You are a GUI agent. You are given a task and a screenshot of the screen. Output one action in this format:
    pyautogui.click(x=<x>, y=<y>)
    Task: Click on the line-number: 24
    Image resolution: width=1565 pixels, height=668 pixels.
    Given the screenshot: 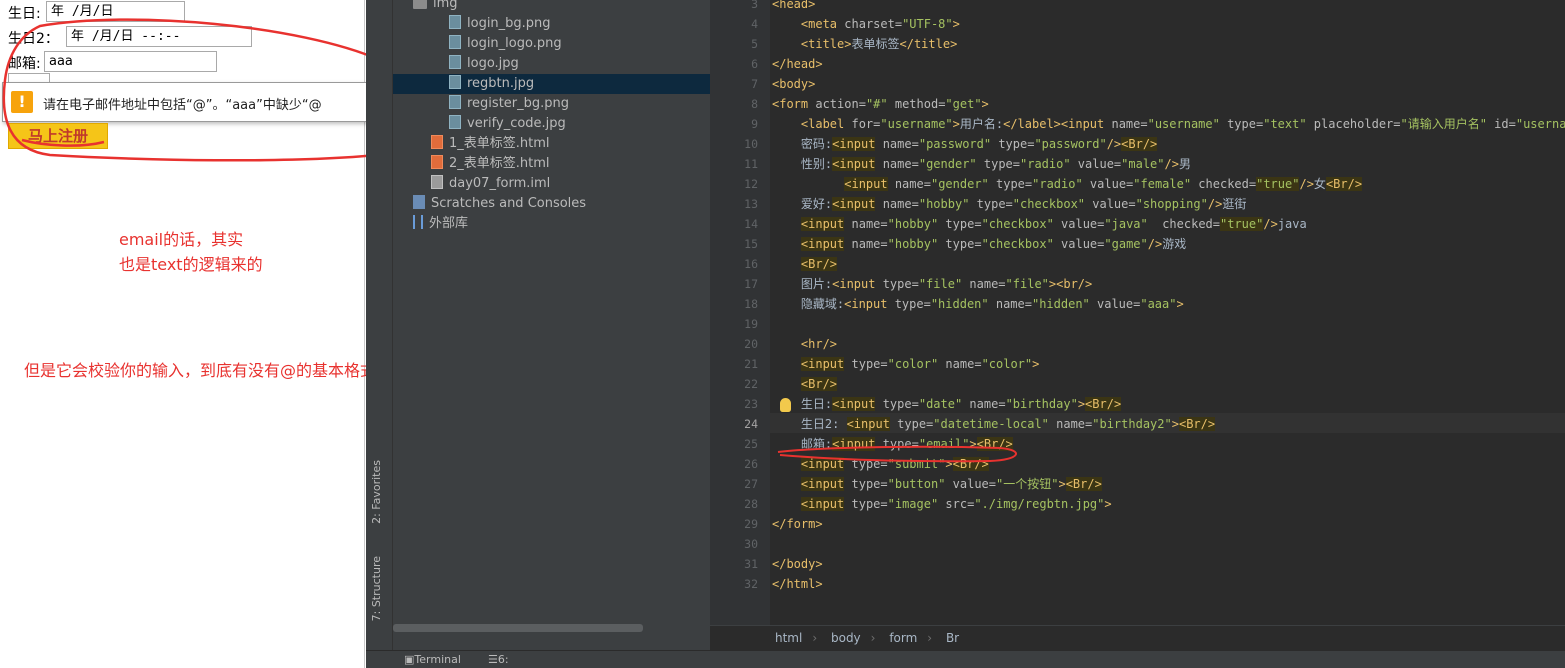 What is the action you would take?
    pyautogui.click(x=751, y=424)
    